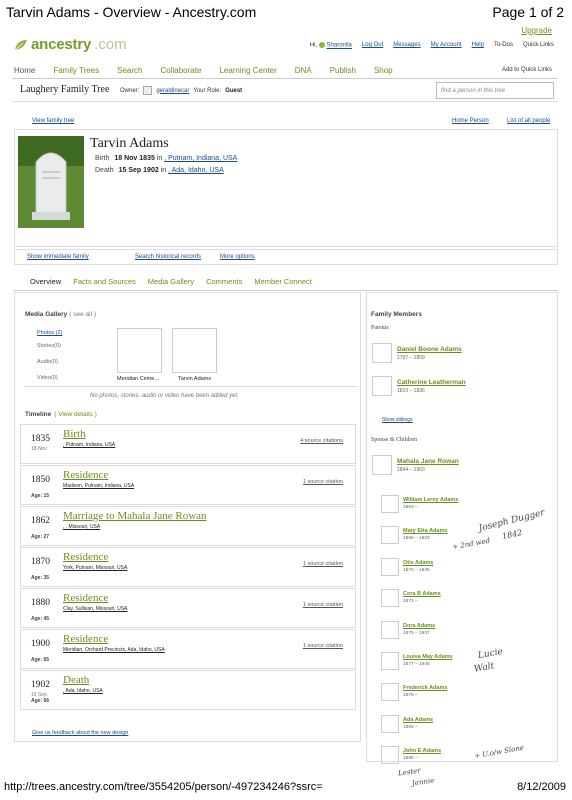 This screenshot has height=800, width=572. I want to click on person-photo, so click(51, 182).